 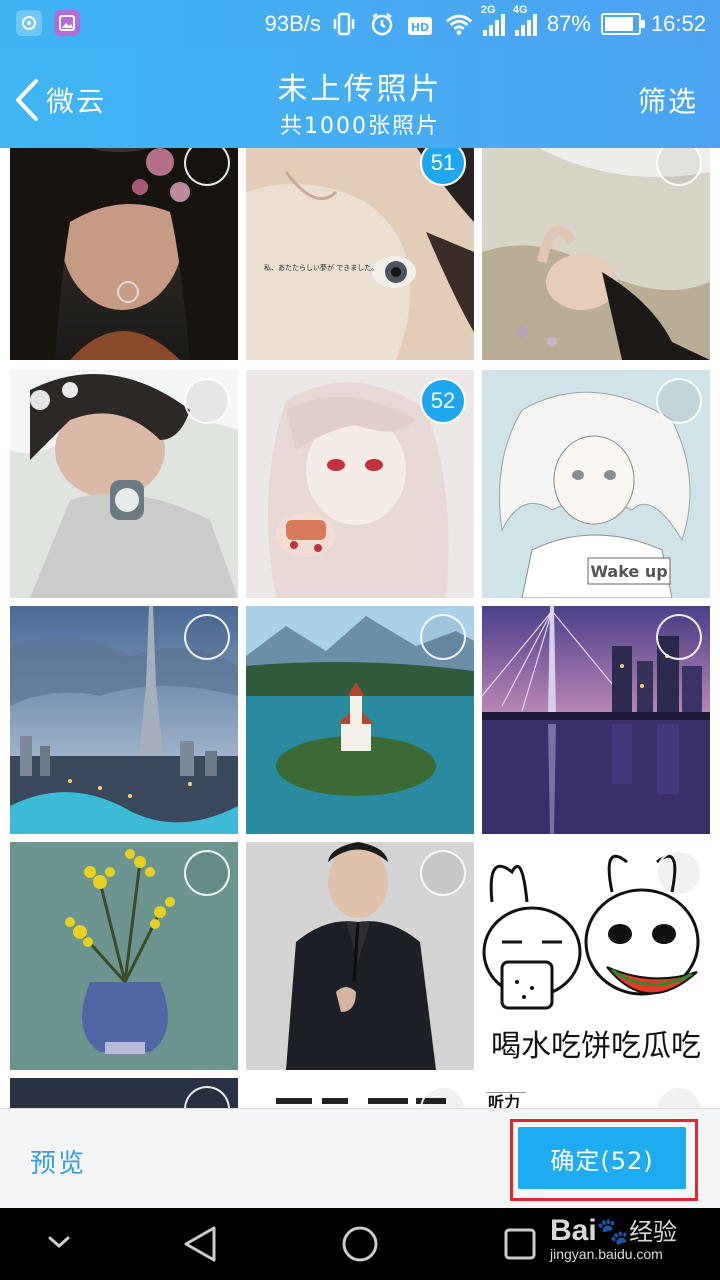 I want to click on photo-tile: Wake up, so click(x=596, y=484).